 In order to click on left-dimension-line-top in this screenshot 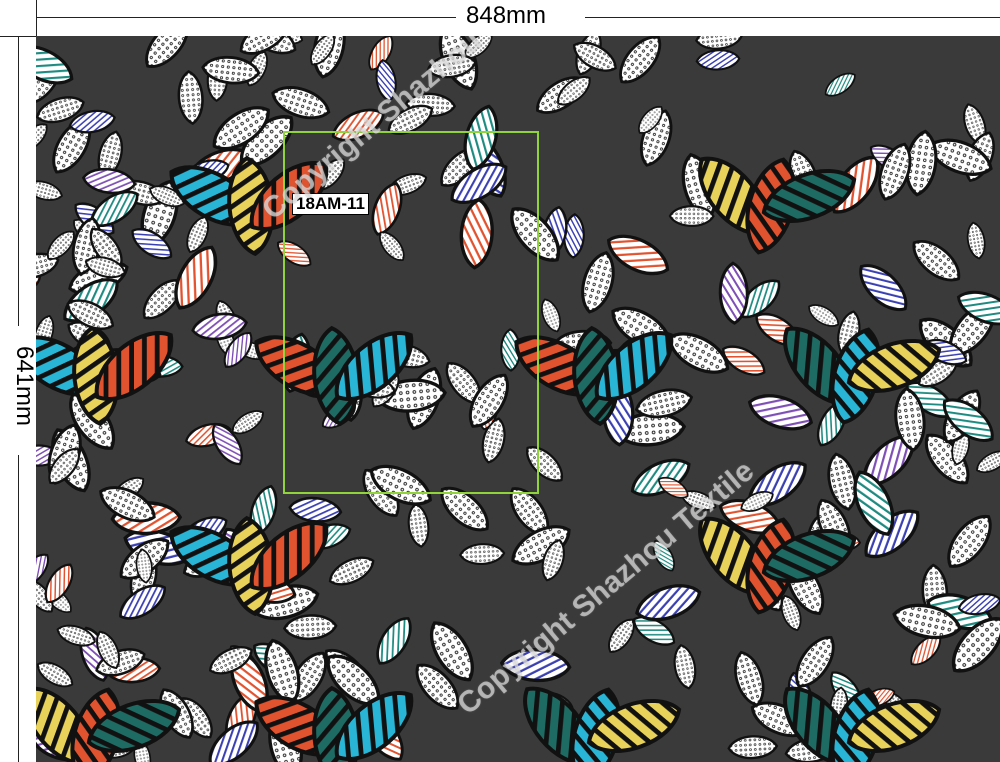, I will do `click(18, 181)`.